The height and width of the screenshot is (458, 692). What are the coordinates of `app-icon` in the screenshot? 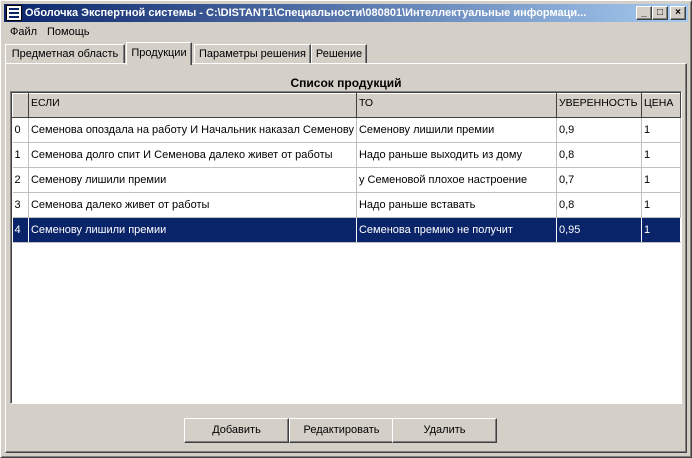 It's located at (14, 13).